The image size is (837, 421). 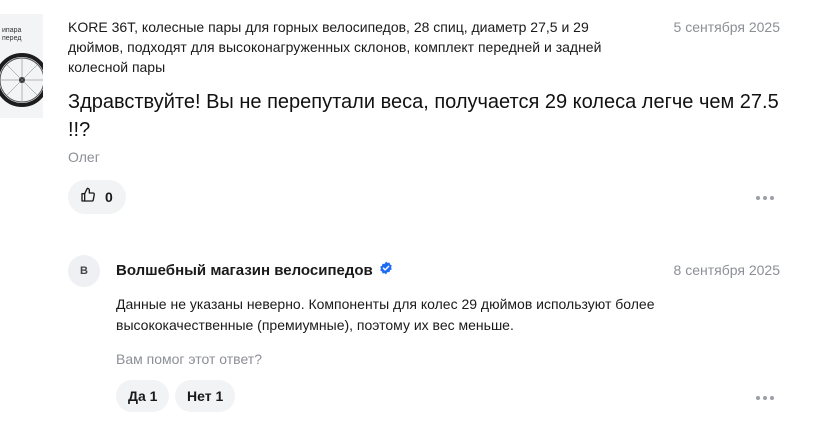 I want to click on wheel-image, so click(x=21, y=80).